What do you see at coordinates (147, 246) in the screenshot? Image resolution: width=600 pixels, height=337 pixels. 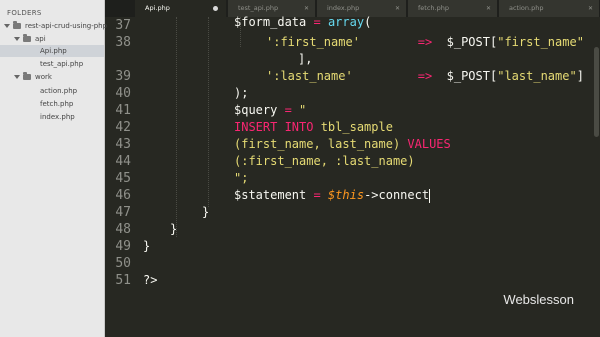 I see `code-line-49: }` at bounding box center [147, 246].